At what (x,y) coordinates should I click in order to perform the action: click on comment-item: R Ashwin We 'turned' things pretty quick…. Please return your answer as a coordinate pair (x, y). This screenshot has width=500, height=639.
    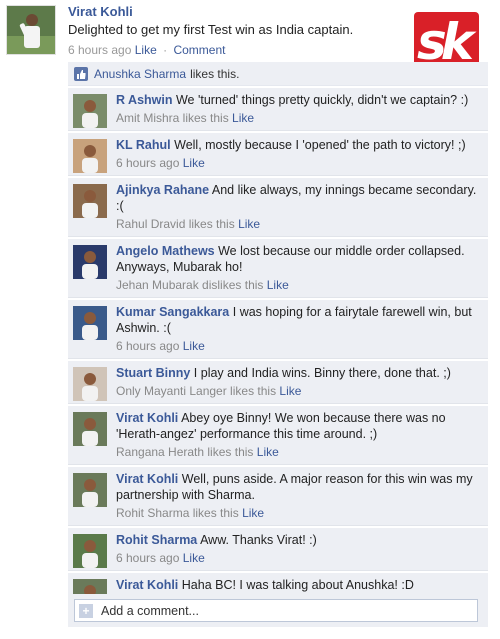
    Looking at the image, I should click on (278, 109).